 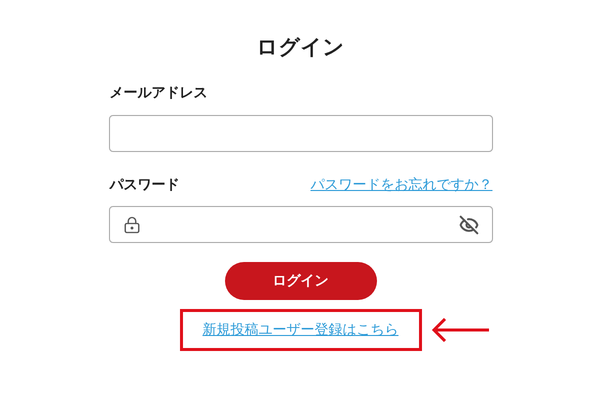 I want to click on lock-icon, so click(x=131, y=225).